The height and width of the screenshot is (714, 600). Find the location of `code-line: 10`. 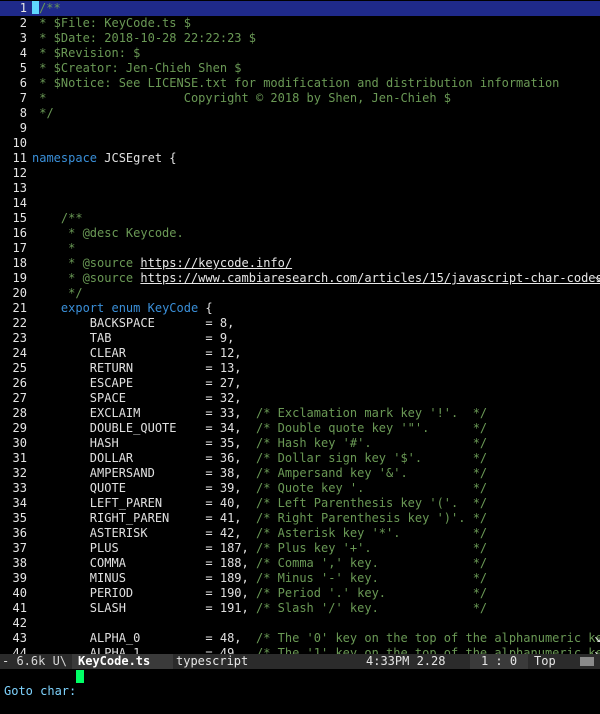

code-line: 10 is located at coordinates (300, 143).